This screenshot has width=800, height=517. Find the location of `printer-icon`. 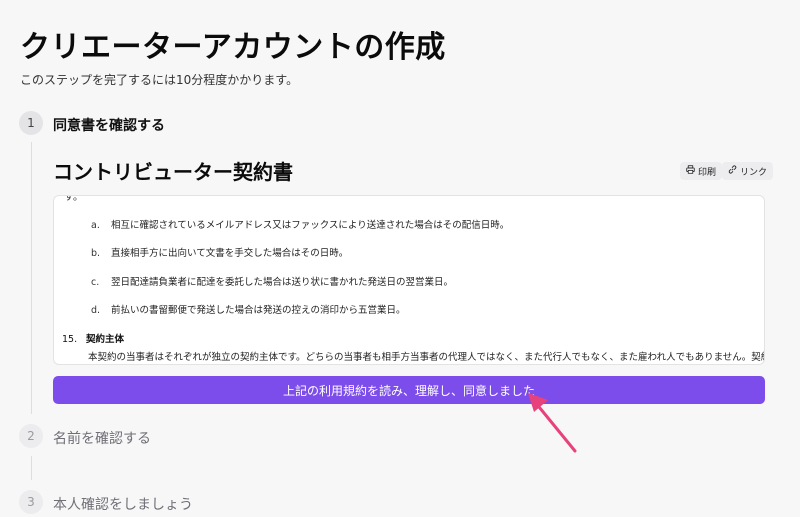

printer-icon is located at coordinates (690, 171).